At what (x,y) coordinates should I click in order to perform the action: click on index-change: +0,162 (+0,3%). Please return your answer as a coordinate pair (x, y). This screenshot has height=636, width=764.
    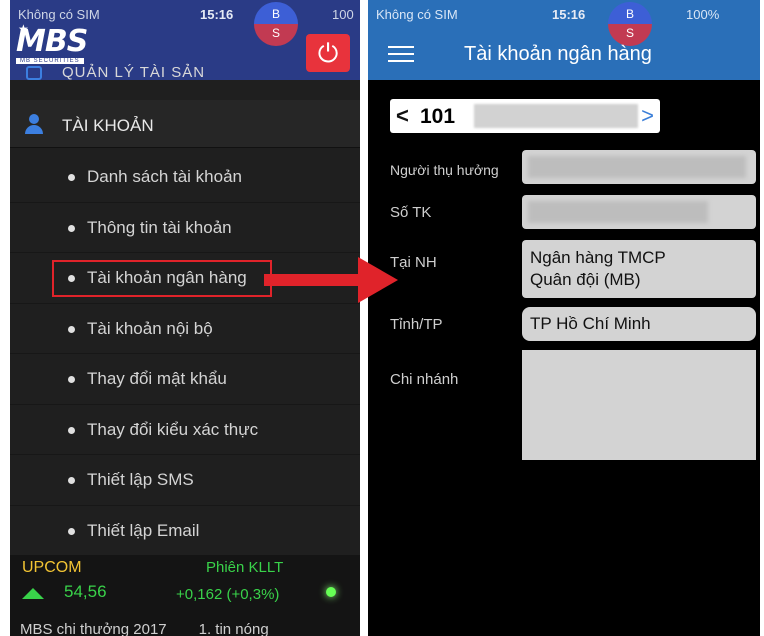
    Looking at the image, I should click on (228, 594).